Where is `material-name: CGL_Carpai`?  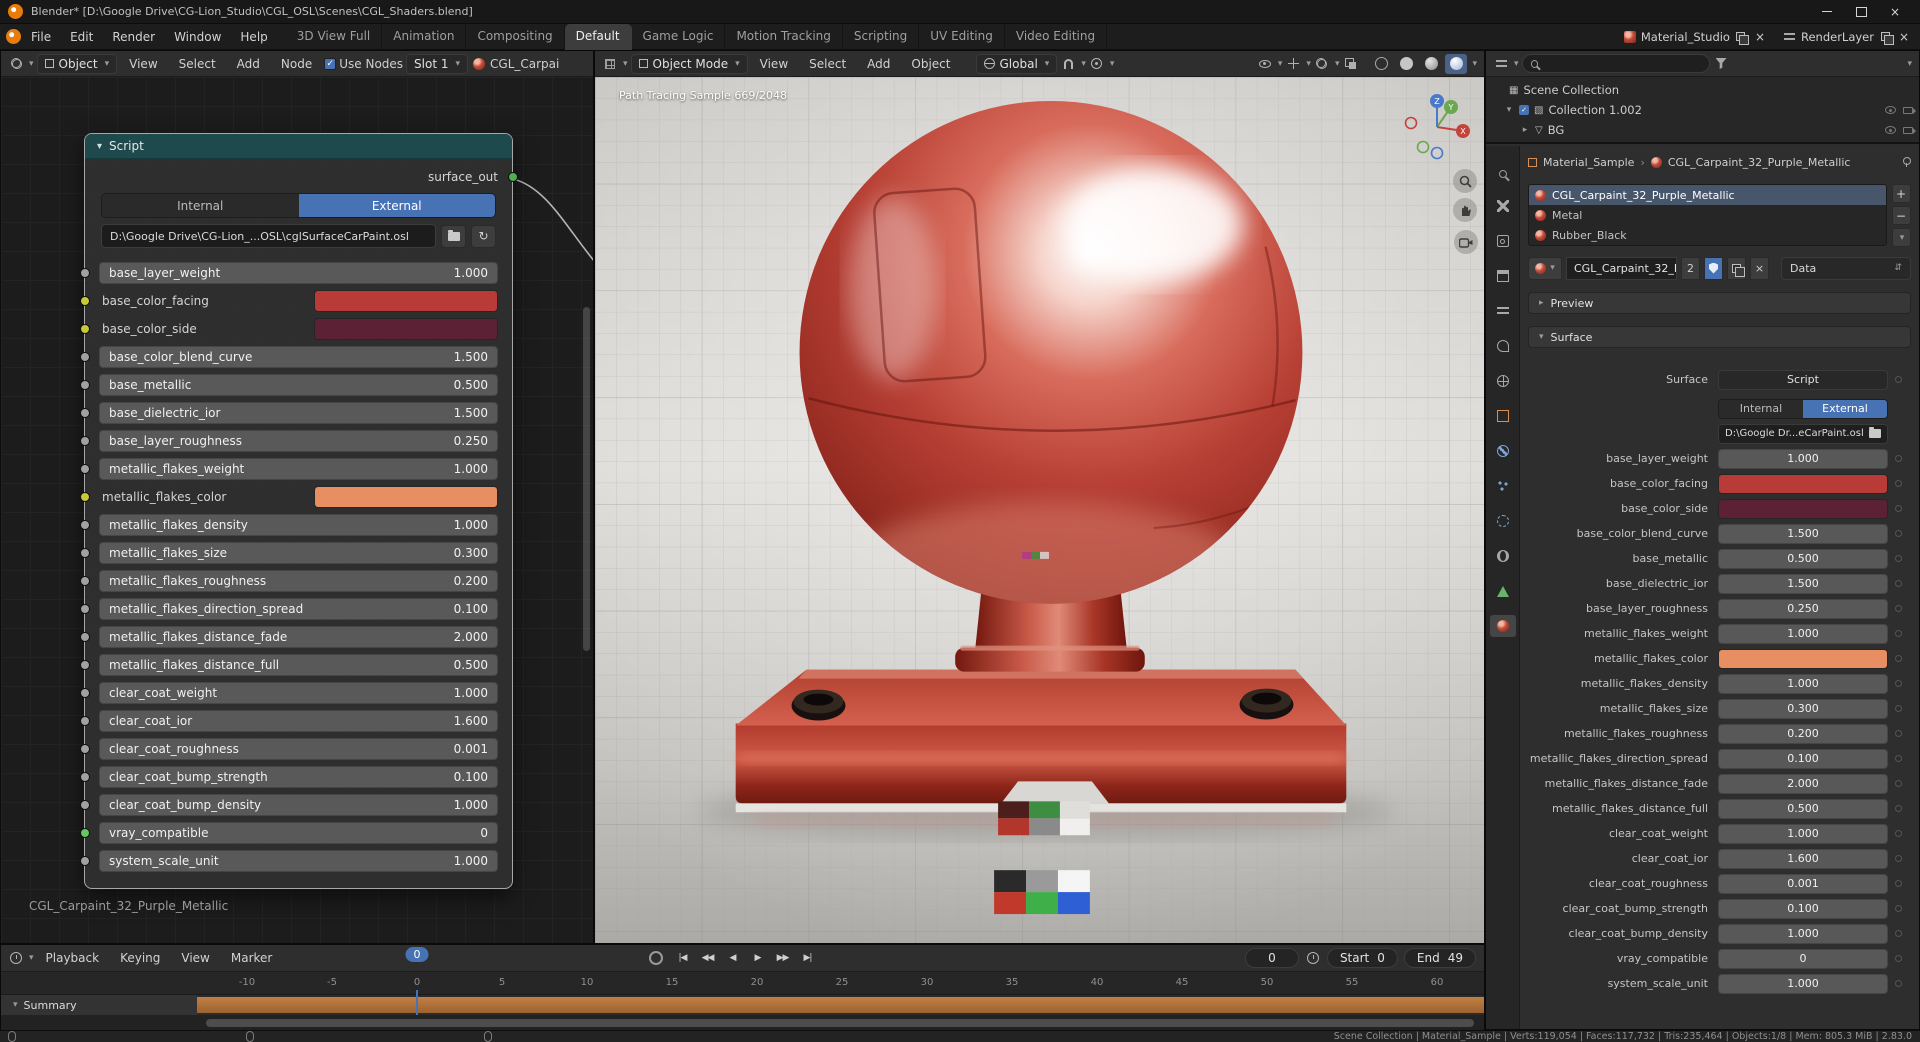
material-name: CGL_Carpai is located at coordinates (524, 64).